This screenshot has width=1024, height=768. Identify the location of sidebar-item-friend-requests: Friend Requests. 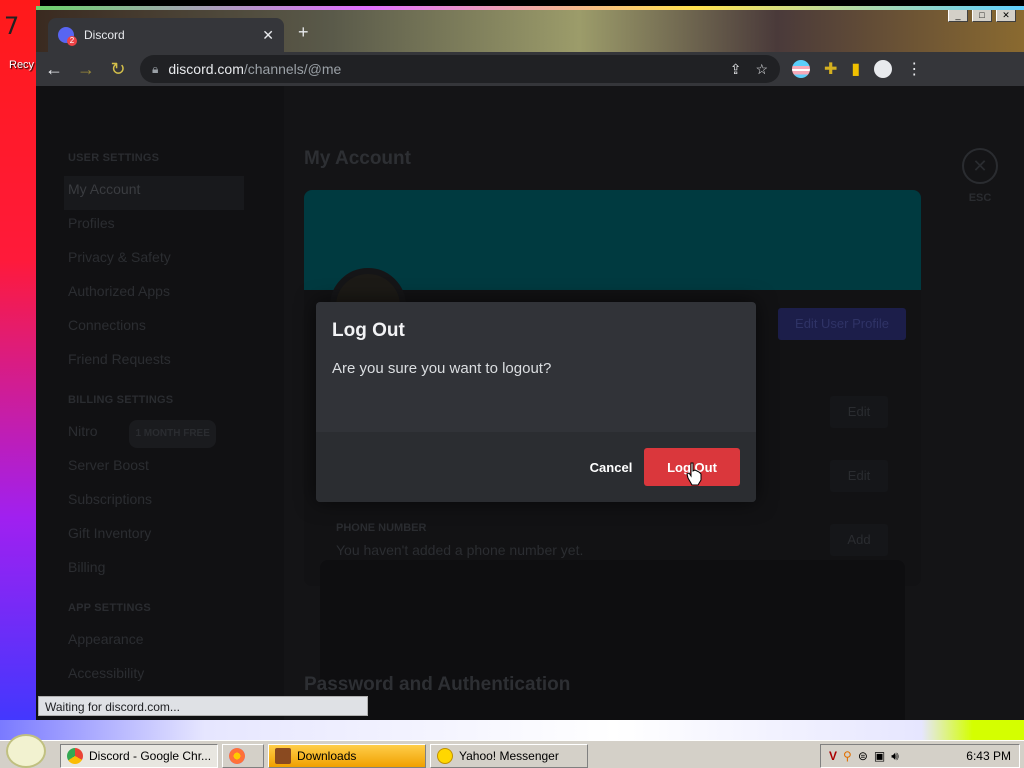
(176, 363).